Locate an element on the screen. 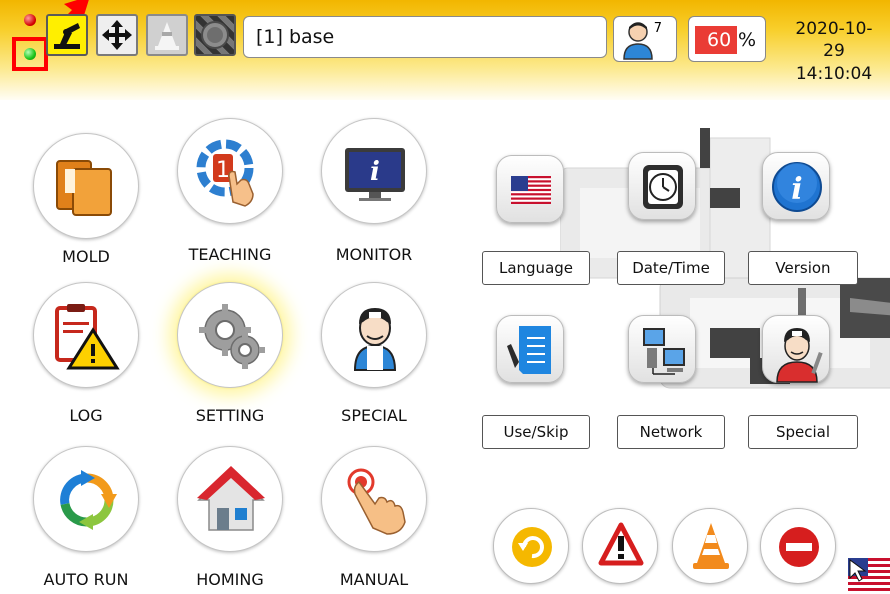 This screenshot has width=890, height=594. info-icon: i is located at coordinates (797, 187).